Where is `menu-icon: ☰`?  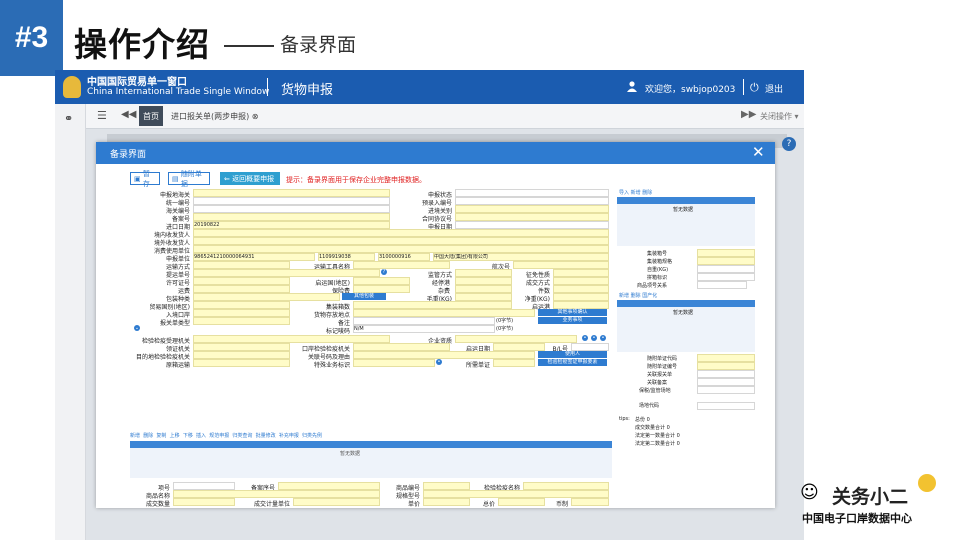 menu-icon: ☰ is located at coordinates (102, 115).